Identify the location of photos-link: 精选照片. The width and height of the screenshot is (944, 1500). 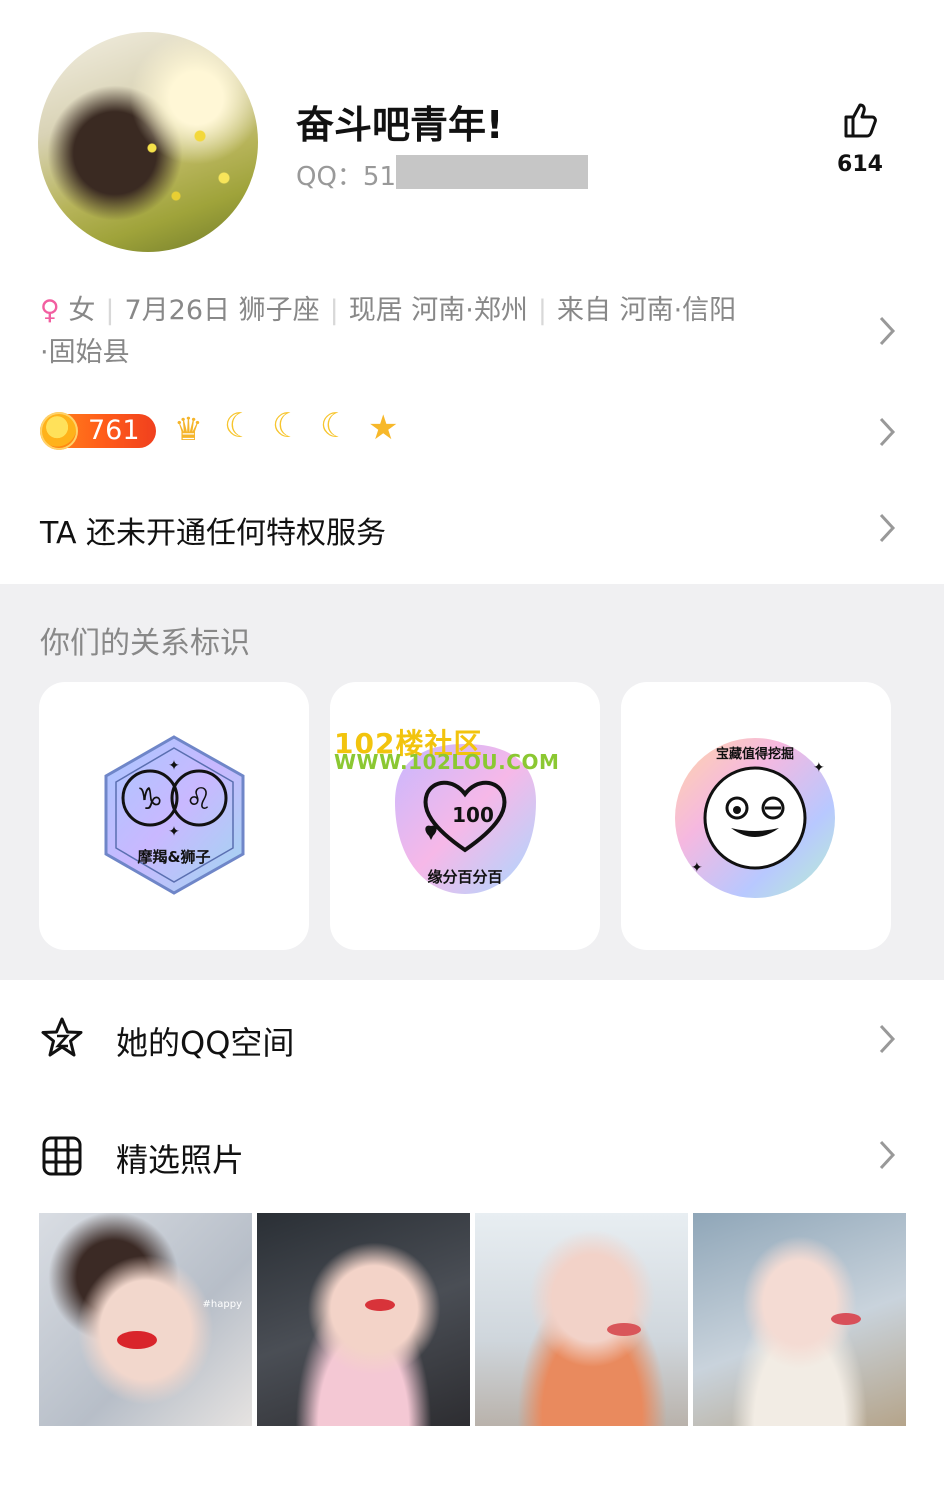
(180, 1158).